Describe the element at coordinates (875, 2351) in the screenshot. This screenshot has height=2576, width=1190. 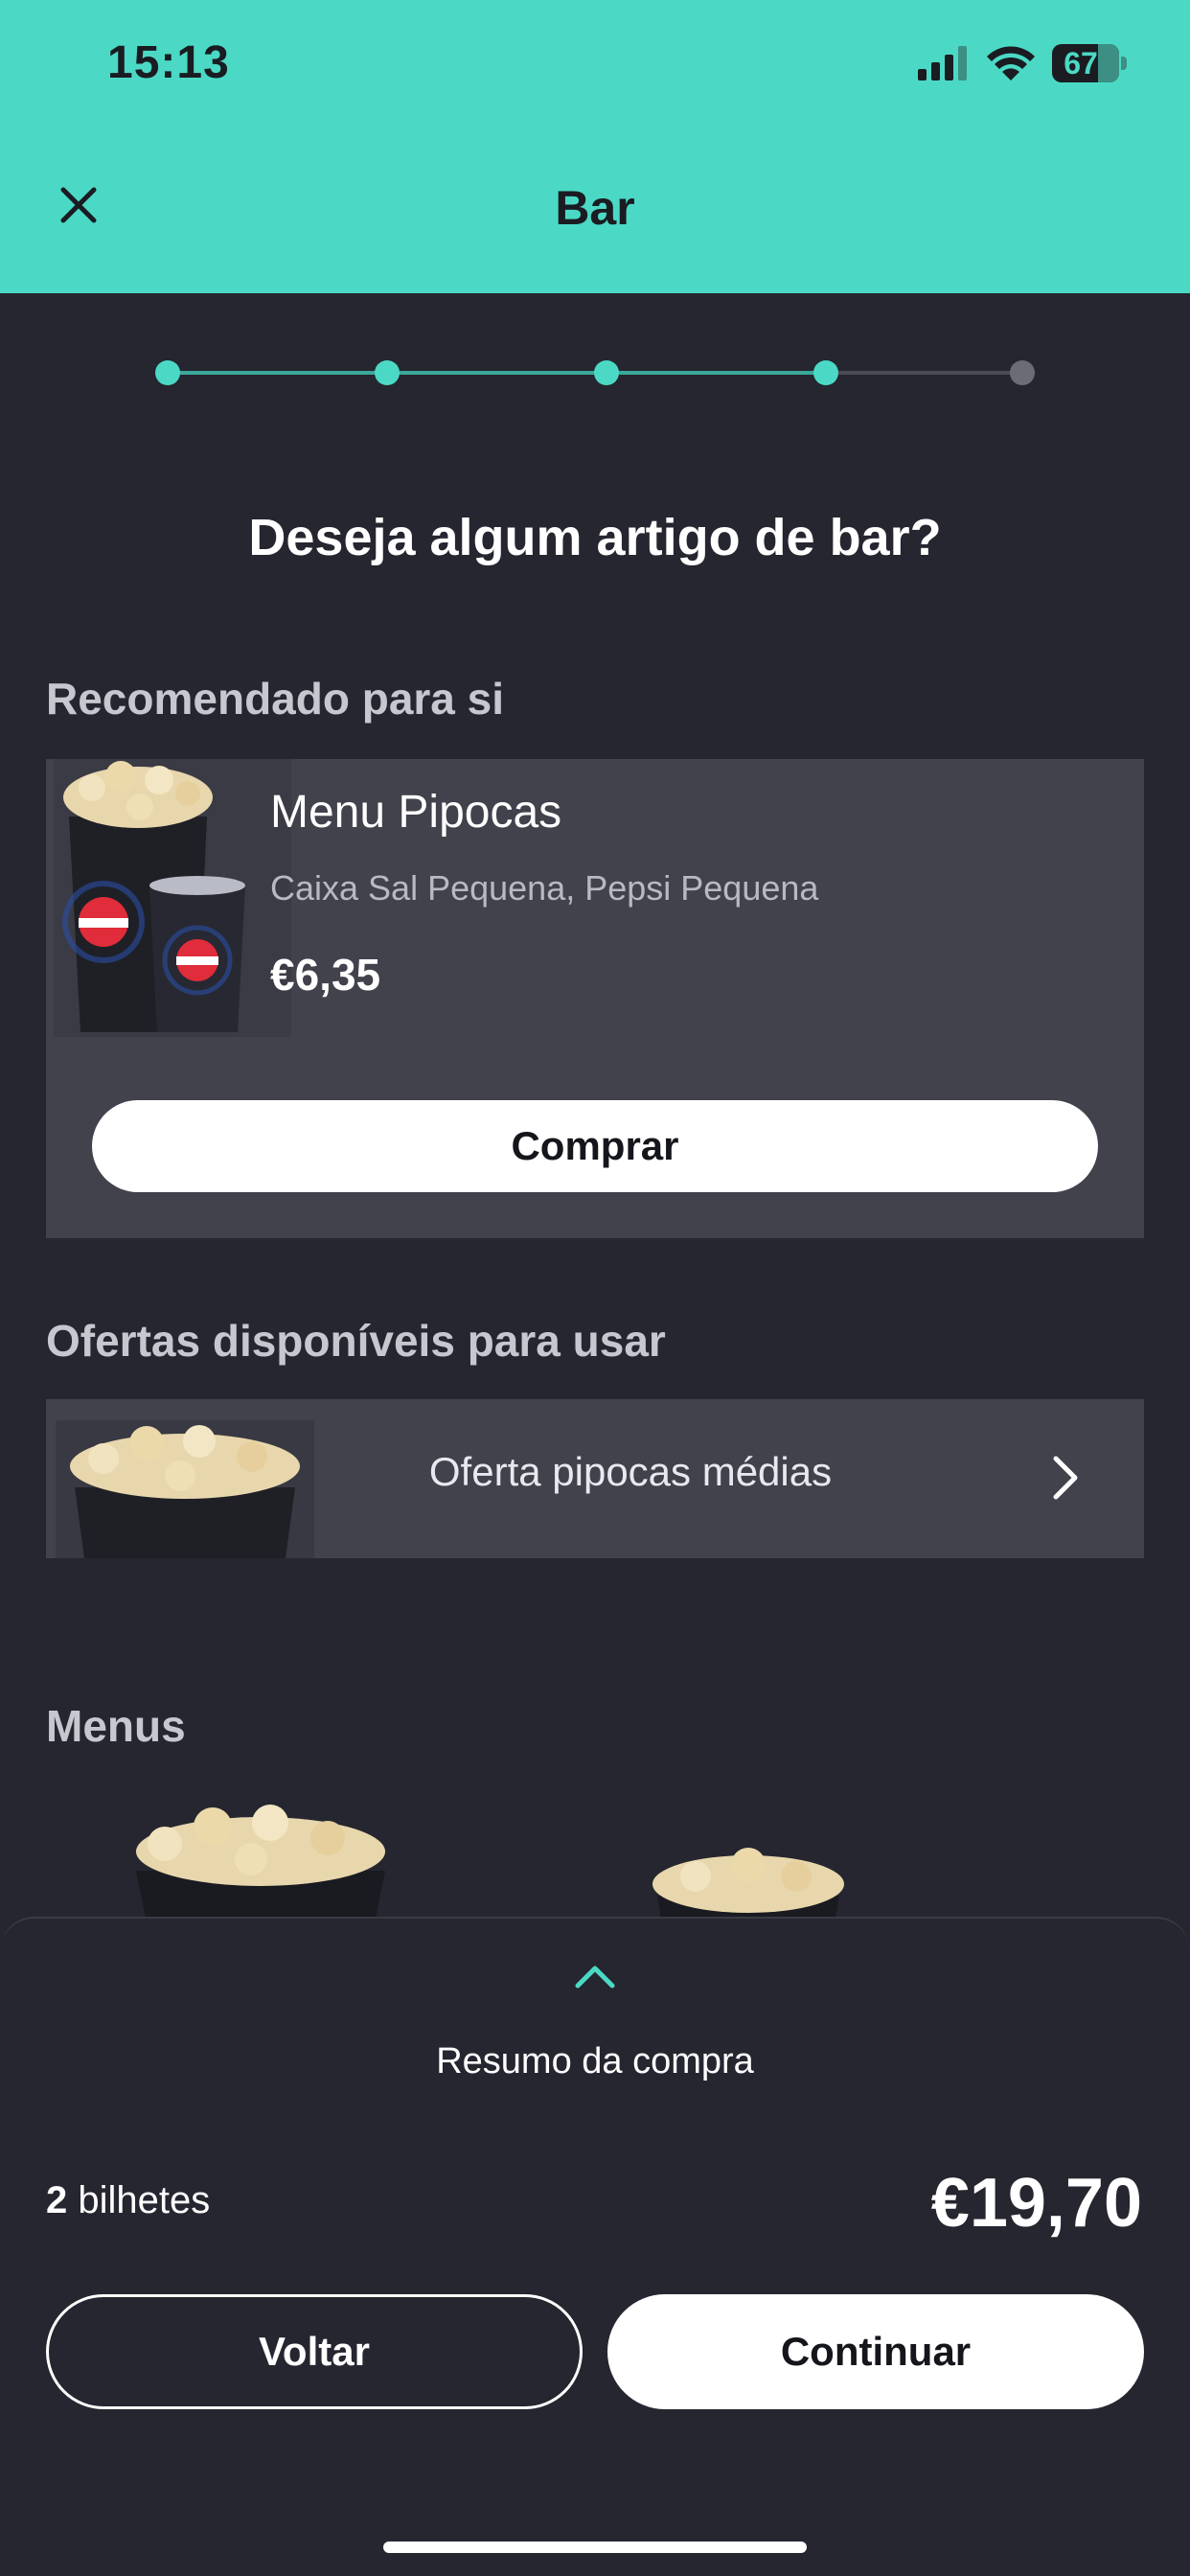
I see `continue-button: Continuar` at that location.